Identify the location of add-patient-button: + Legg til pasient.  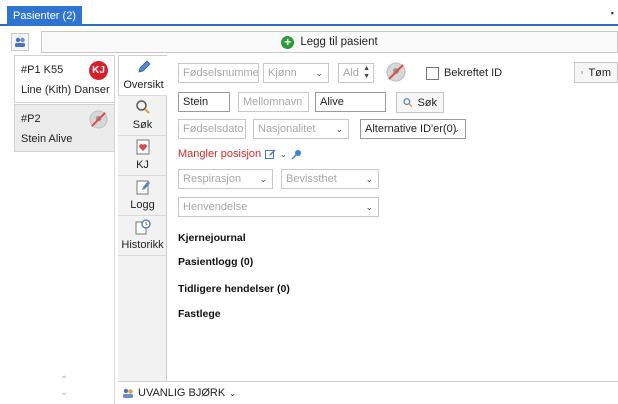
(329, 42).